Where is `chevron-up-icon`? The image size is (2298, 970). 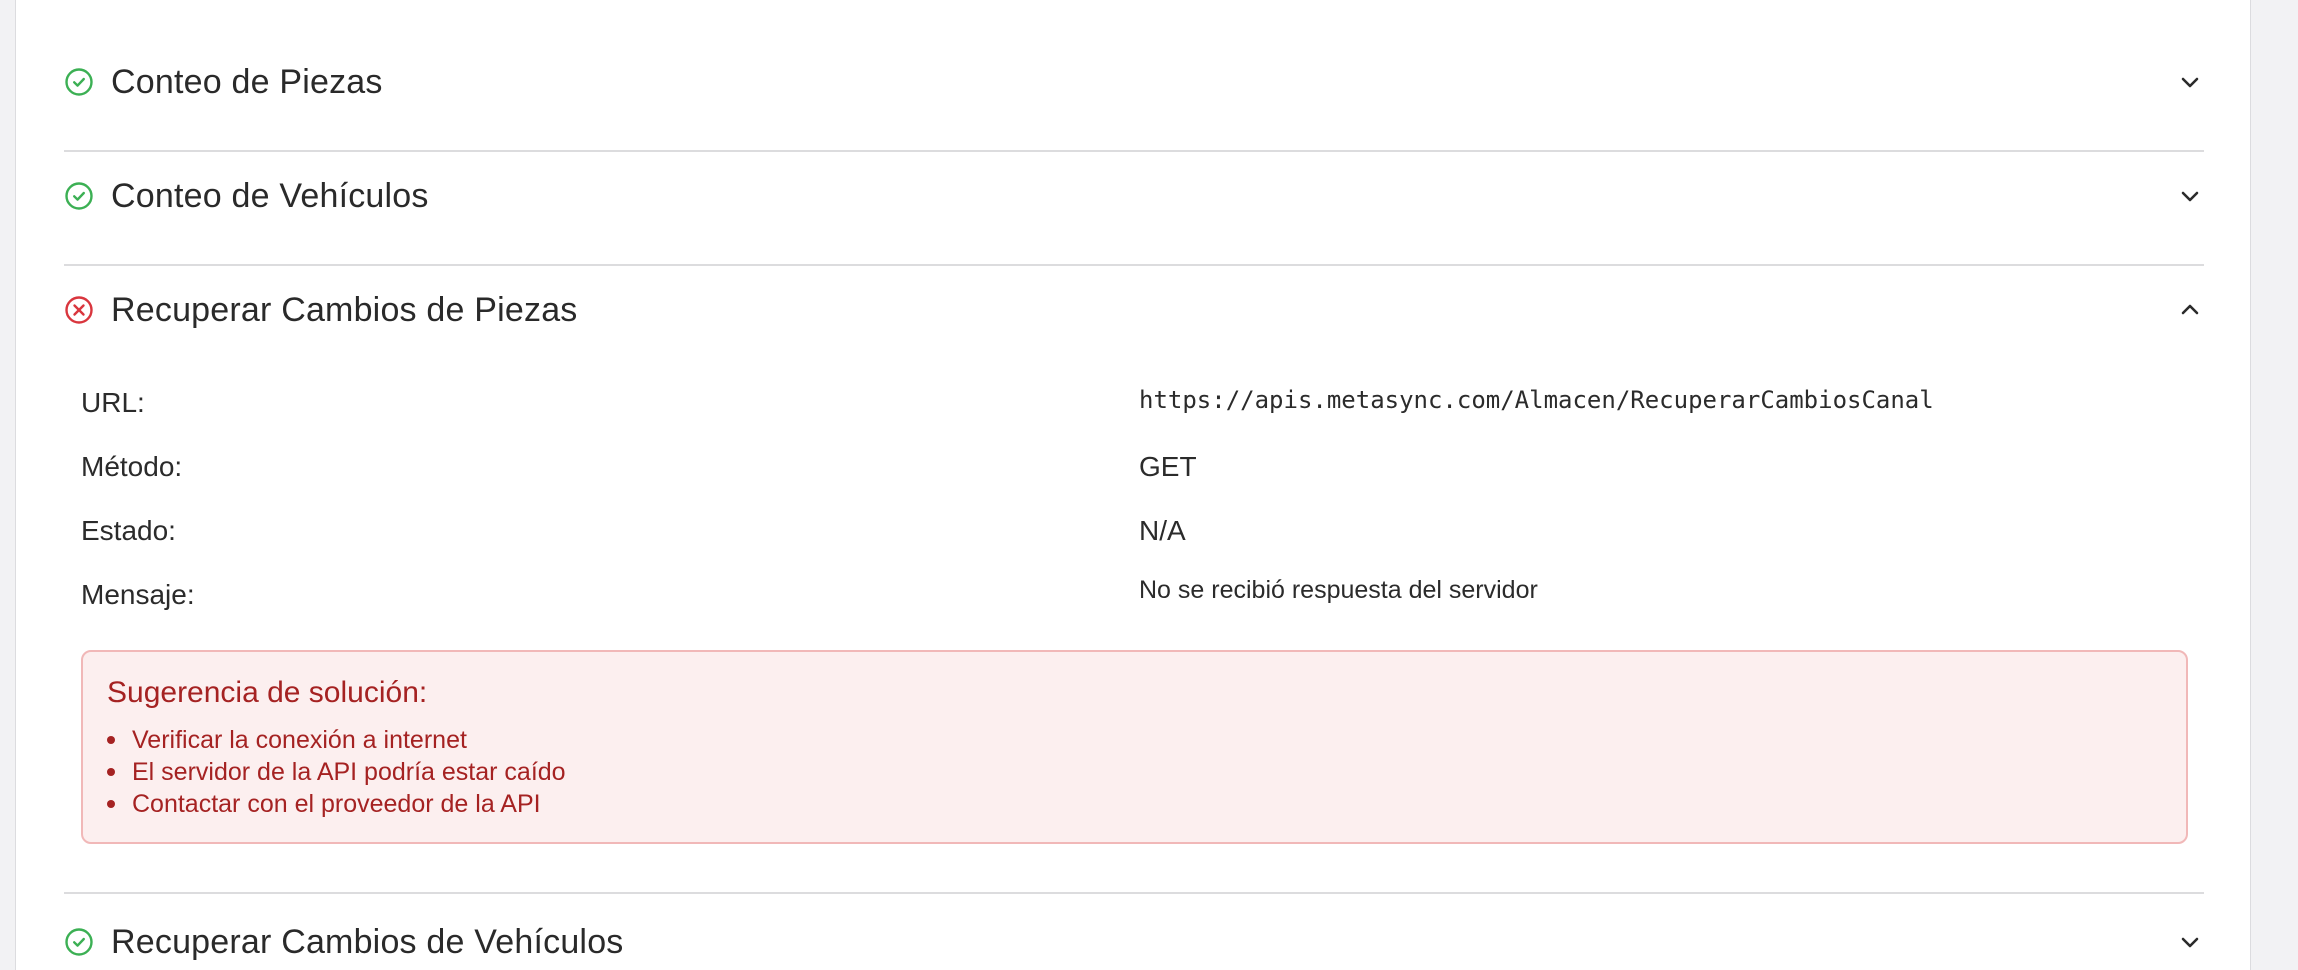
chevron-up-icon is located at coordinates (2190, 310).